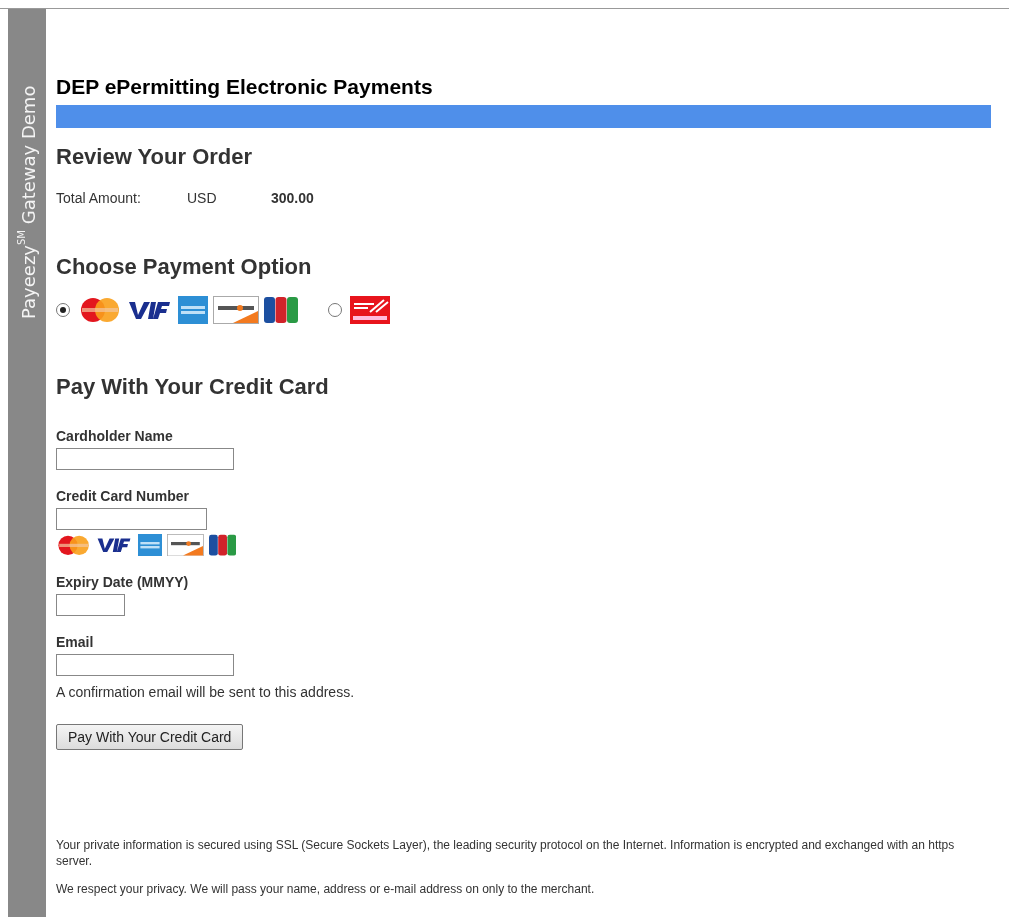  What do you see at coordinates (370, 310) in the screenshot?
I see `check-logo-icon` at bounding box center [370, 310].